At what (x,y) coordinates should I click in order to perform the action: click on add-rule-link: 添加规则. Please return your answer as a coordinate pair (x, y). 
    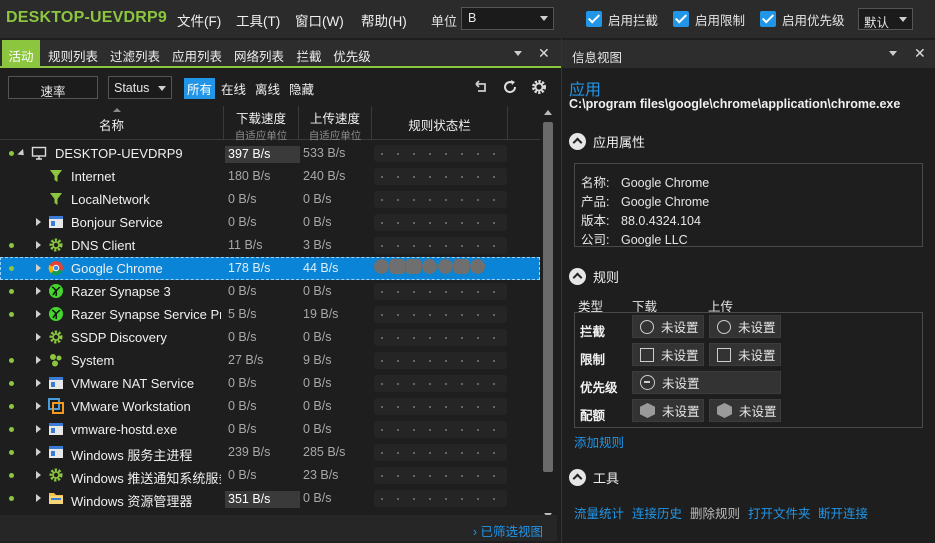
    Looking at the image, I should click on (599, 441).